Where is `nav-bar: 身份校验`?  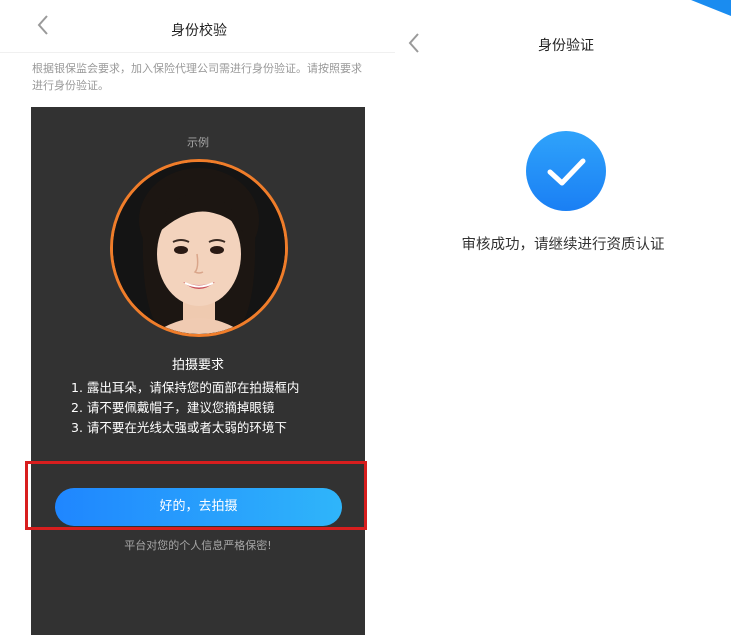 nav-bar: 身份校验 is located at coordinates (197, 26).